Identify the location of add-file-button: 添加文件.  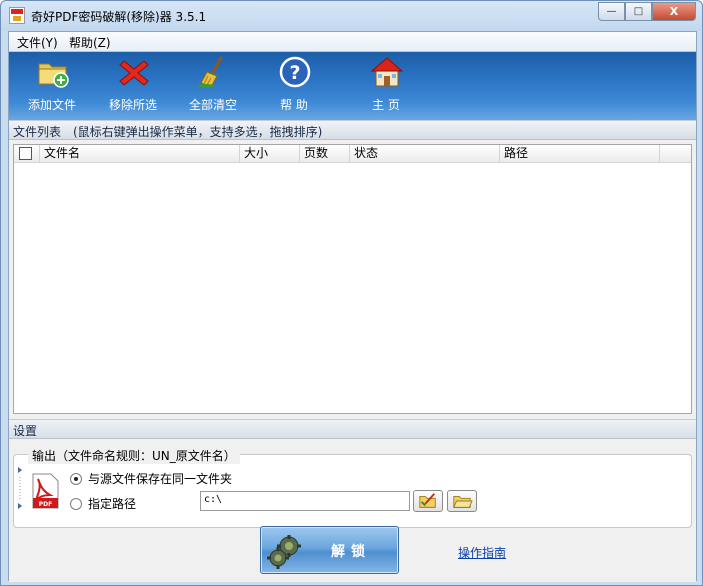
(52, 85).